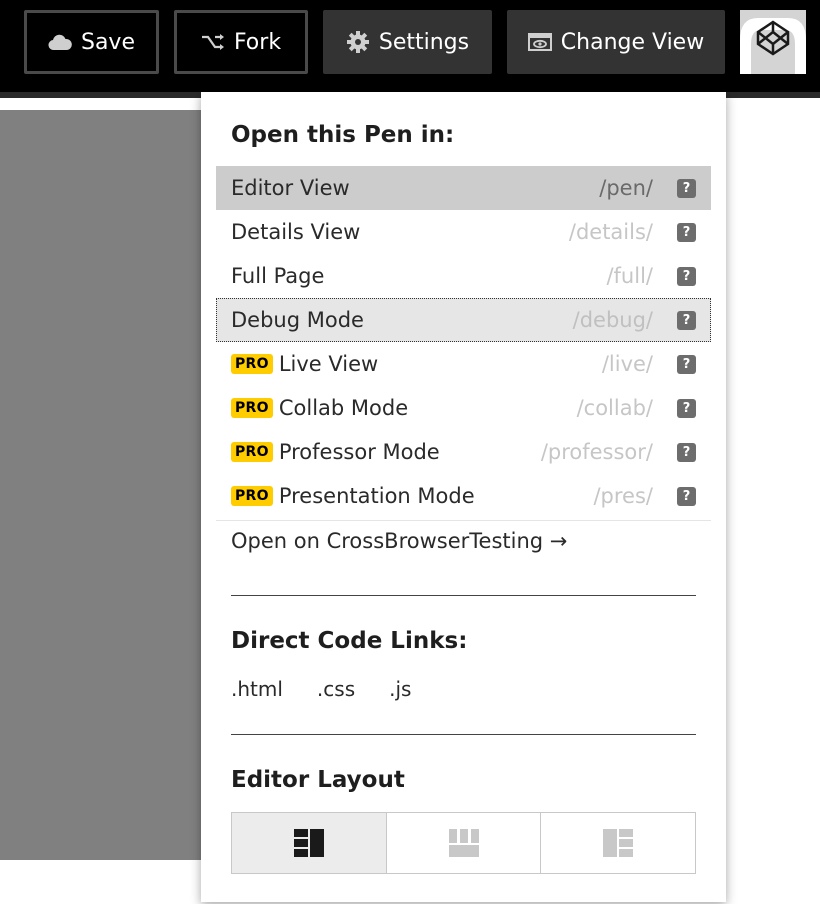 This screenshot has height=904, width=820. What do you see at coordinates (278, 276) in the screenshot?
I see `view-name: Full Page` at bounding box center [278, 276].